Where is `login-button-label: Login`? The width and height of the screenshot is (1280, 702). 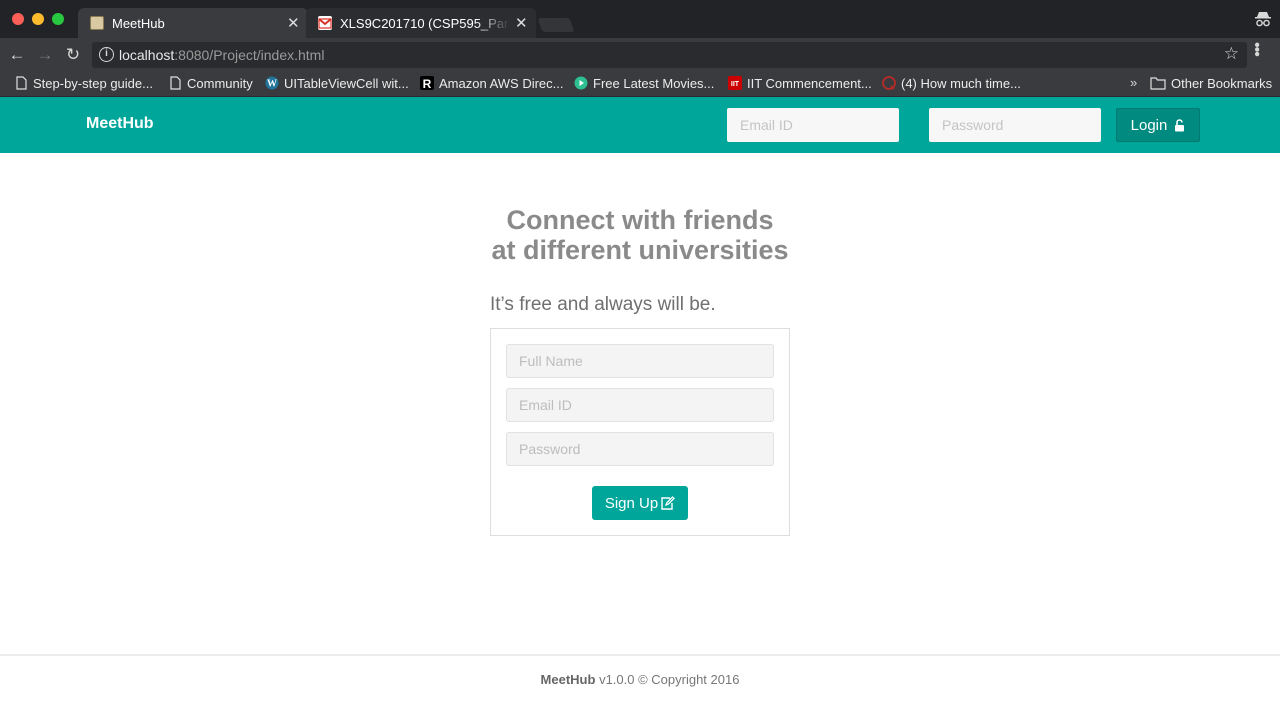
login-button-label: Login is located at coordinates (1149, 125).